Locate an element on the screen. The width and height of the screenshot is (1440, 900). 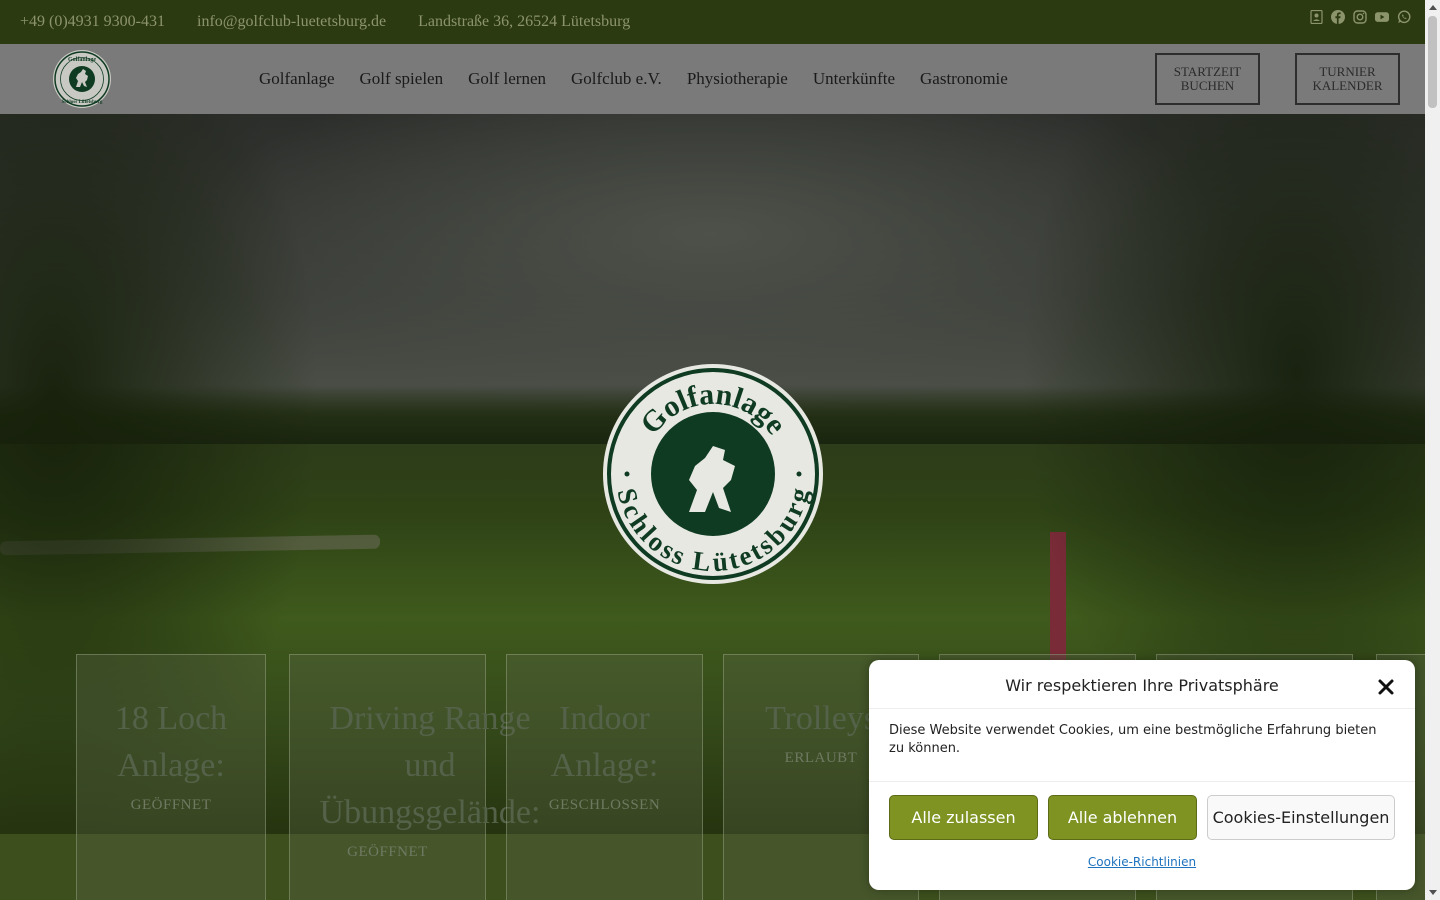
tournament-calendar-line1: Turnier is located at coordinates (1347, 71).